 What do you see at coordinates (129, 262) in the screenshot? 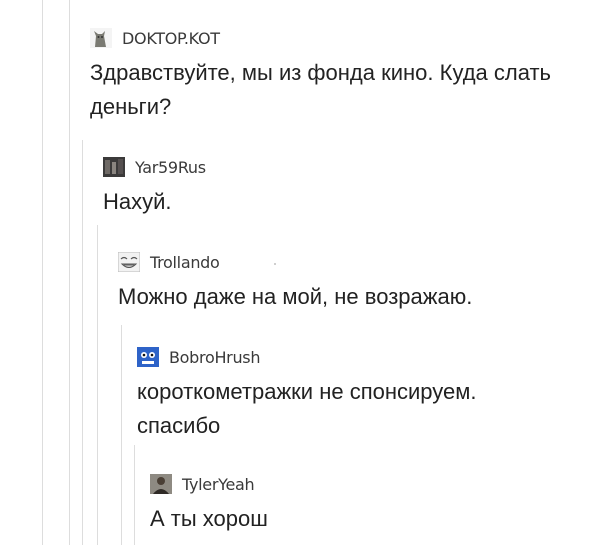
I see `meme-face-icon` at bounding box center [129, 262].